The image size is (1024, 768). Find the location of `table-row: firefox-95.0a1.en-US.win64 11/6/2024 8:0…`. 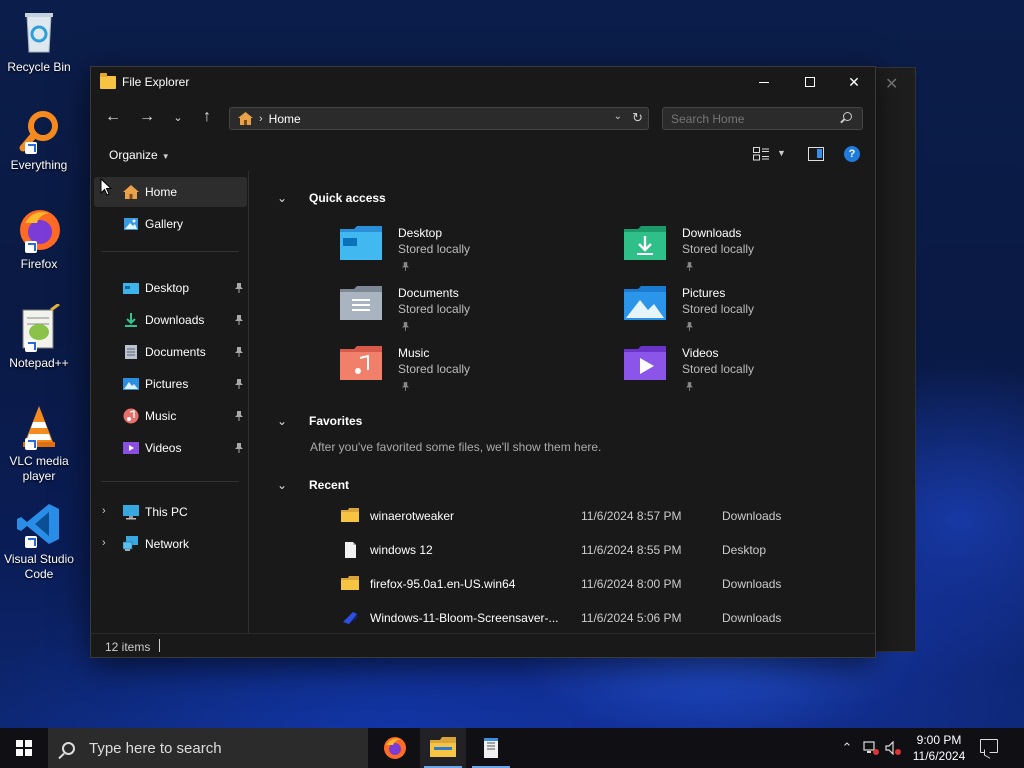

table-row: firefox-95.0a1.en-US.win64 11/6/2024 8:0… is located at coordinates (563, 584).